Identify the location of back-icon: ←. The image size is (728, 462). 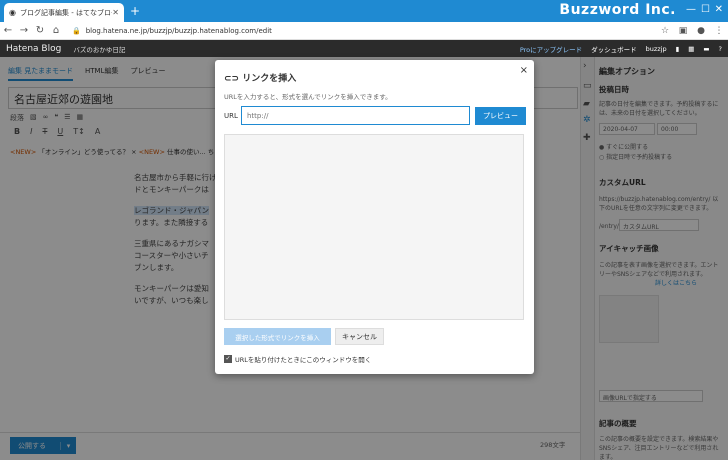
(8, 30).